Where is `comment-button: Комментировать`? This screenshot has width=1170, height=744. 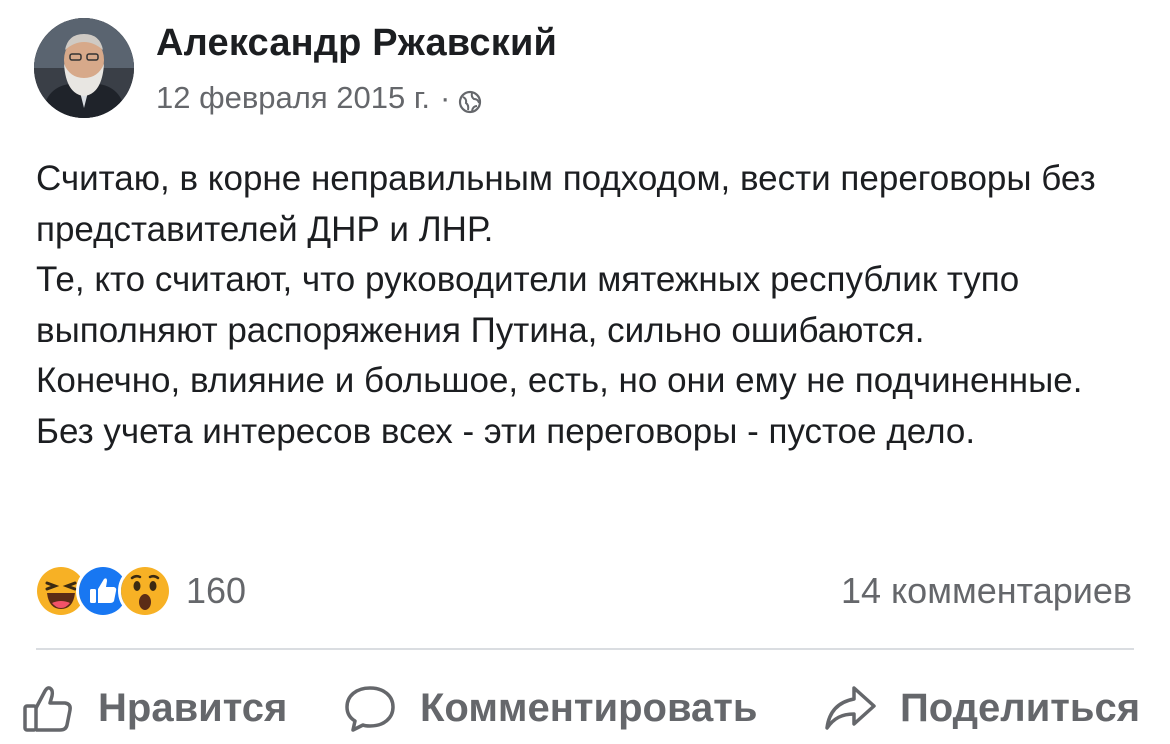 comment-button: Комментировать is located at coordinates (549, 708).